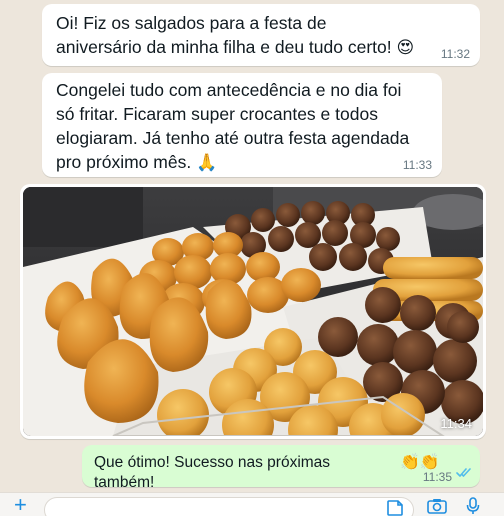 This screenshot has height=516, width=504. I want to click on mic-icon, so click(473, 506).